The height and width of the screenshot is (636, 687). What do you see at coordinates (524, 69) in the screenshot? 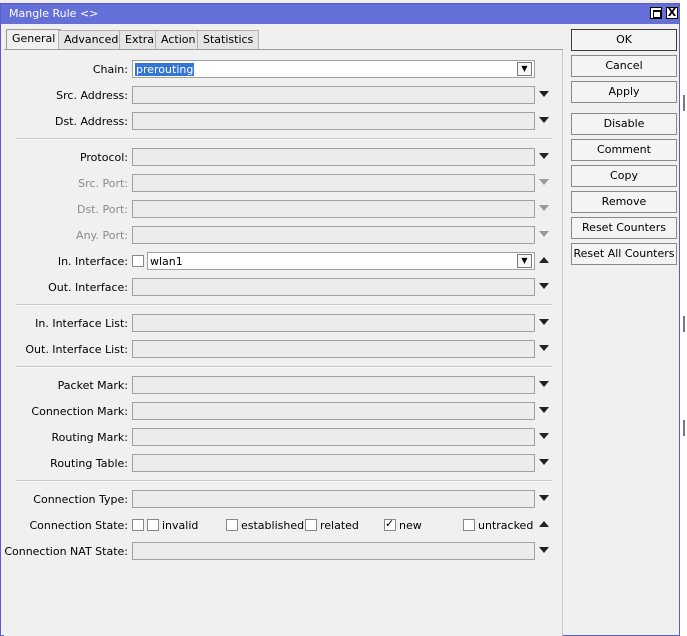
I see `chain-dropdown-icon: ▼` at bounding box center [524, 69].